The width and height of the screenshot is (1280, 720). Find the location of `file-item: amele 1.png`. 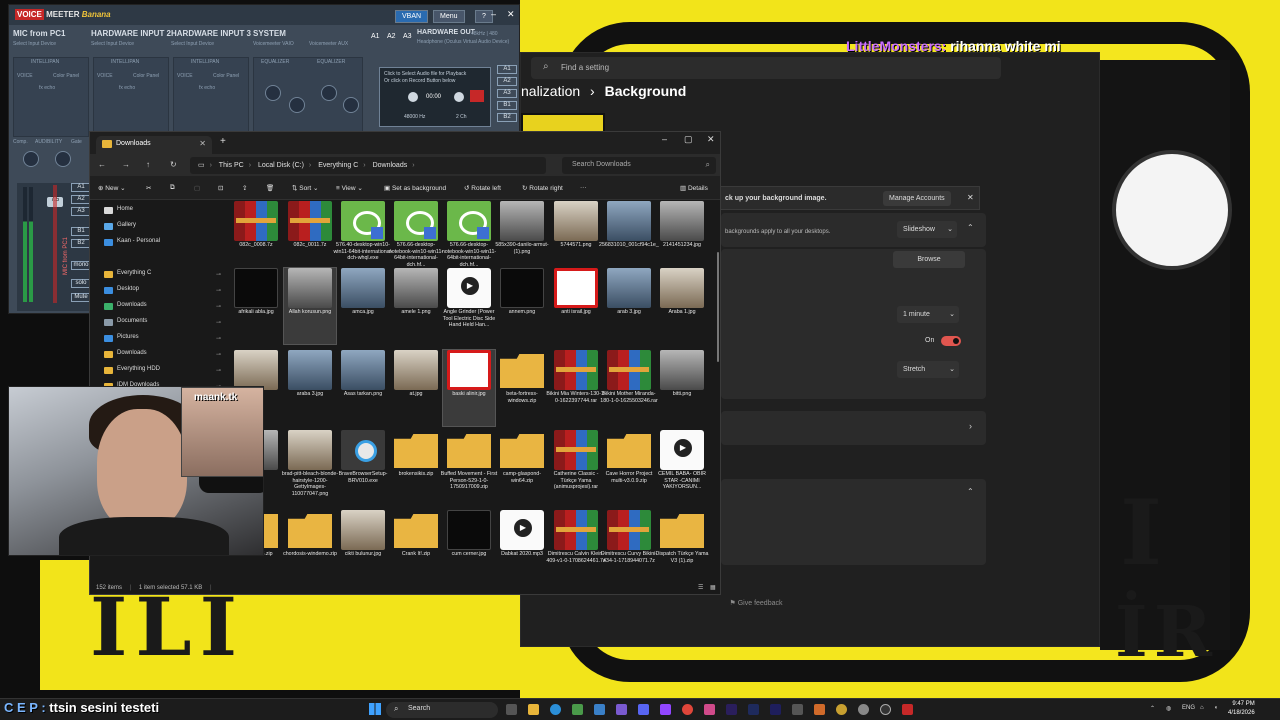

file-item: amele 1.png is located at coordinates (416, 306).